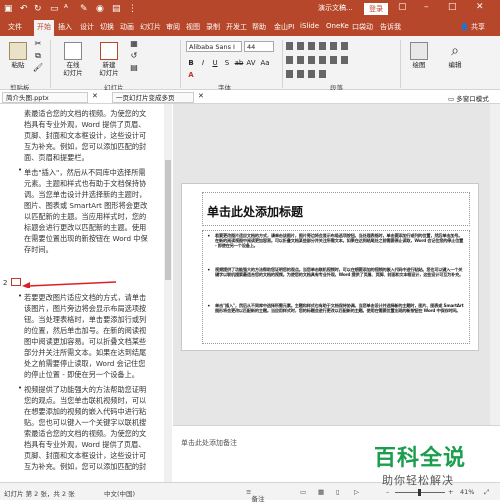 The width and height of the screenshot is (500, 503). Describe the element at coordinates (419, 55) in the screenshot. I see `drawing-button: 绘图` at that location.